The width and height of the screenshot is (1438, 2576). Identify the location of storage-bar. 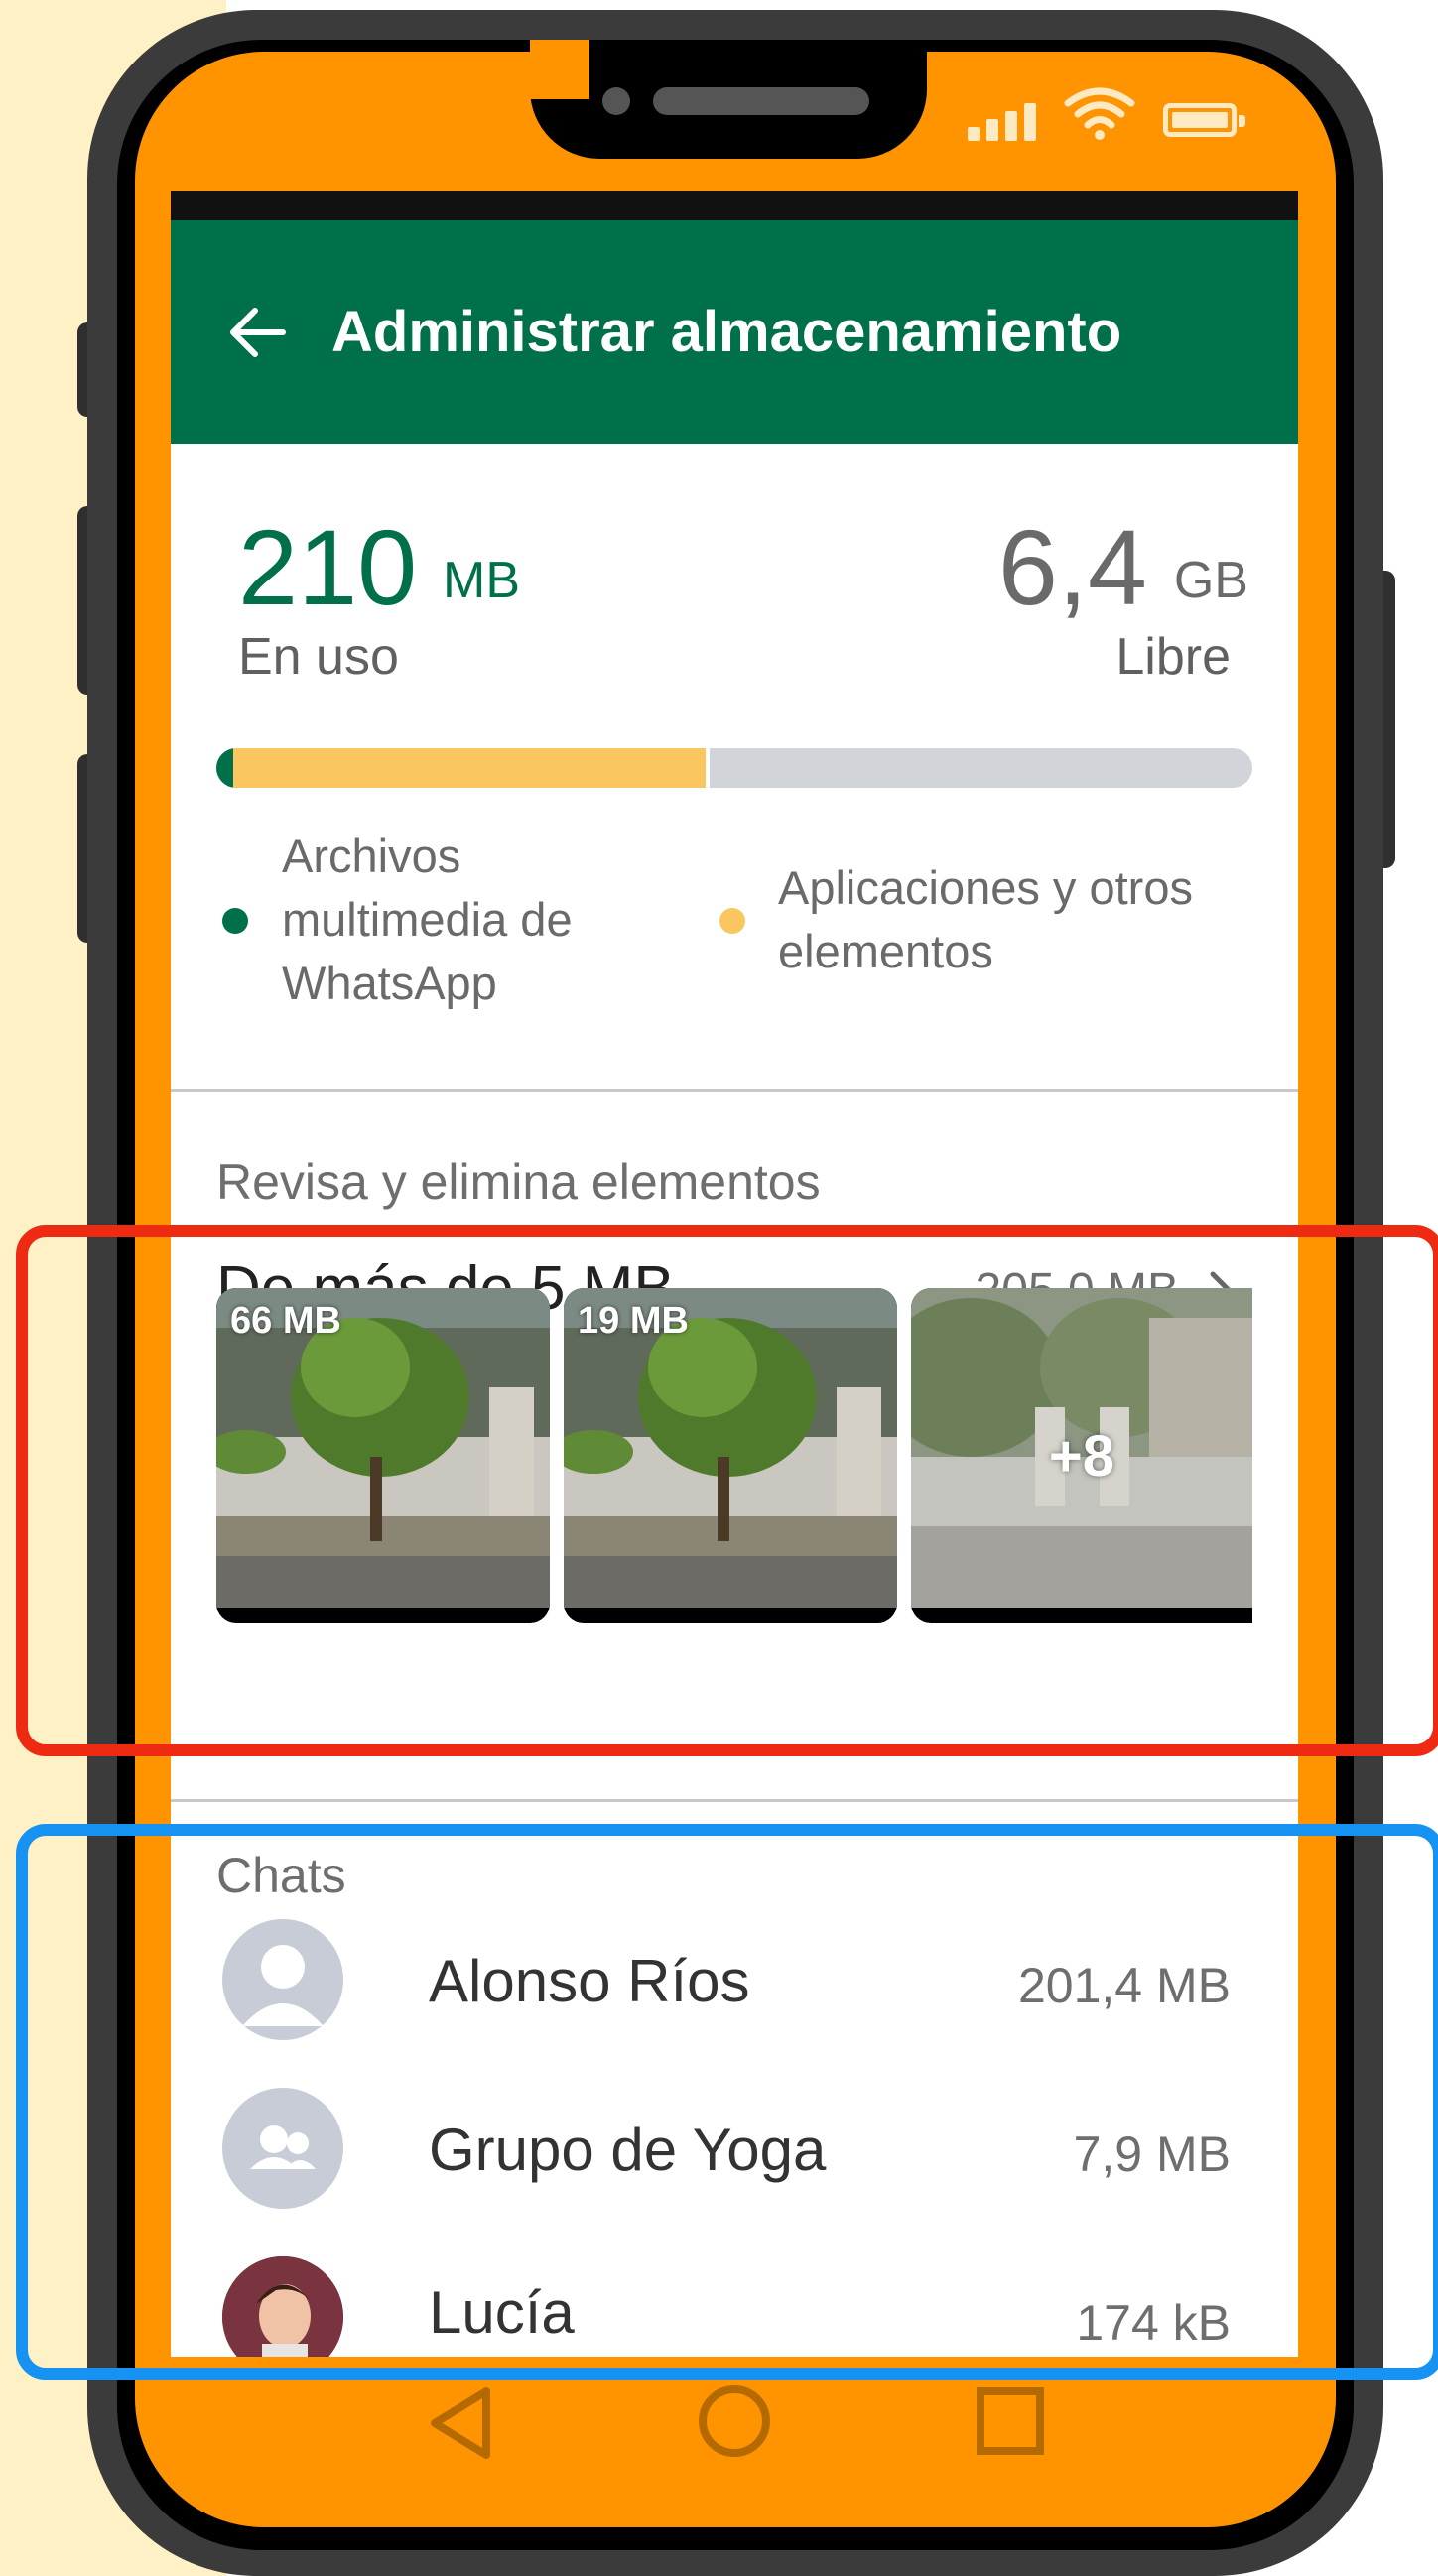
(734, 768).